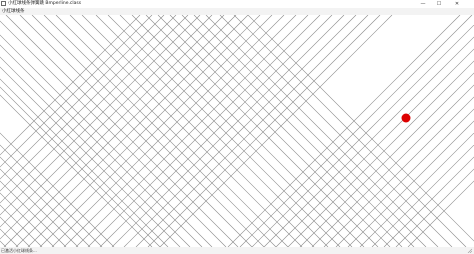 This screenshot has width=474, height=254. I want to click on menu-bar: 小红球线条, so click(237, 11).